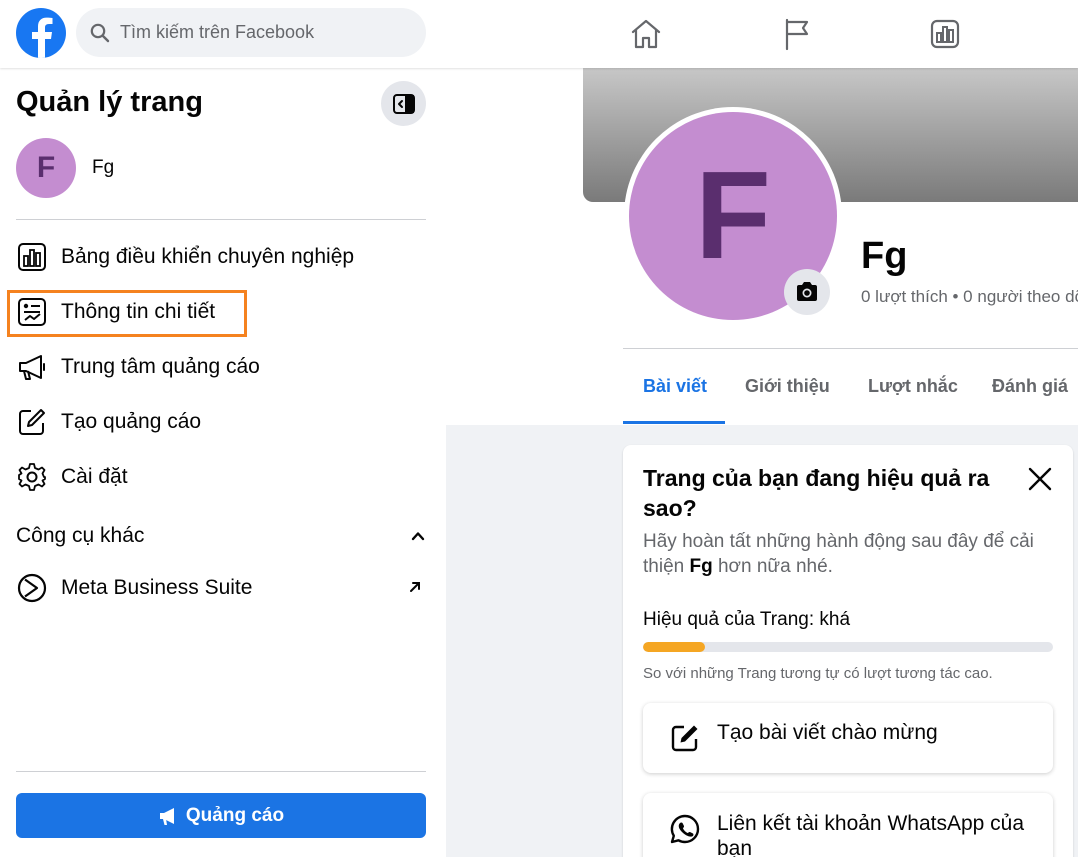 The width and height of the screenshot is (1078, 857). Describe the element at coordinates (685, 738) in the screenshot. I see `compose-icon` at that location.